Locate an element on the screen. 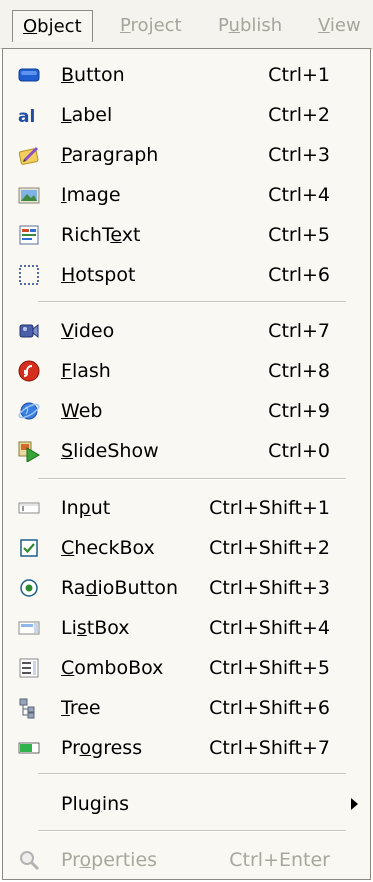 Image resolution: width=373 pixels, height=882 pixels. menu-item-label: al Label Ctrl+2 is located at coordinates (186, 115).